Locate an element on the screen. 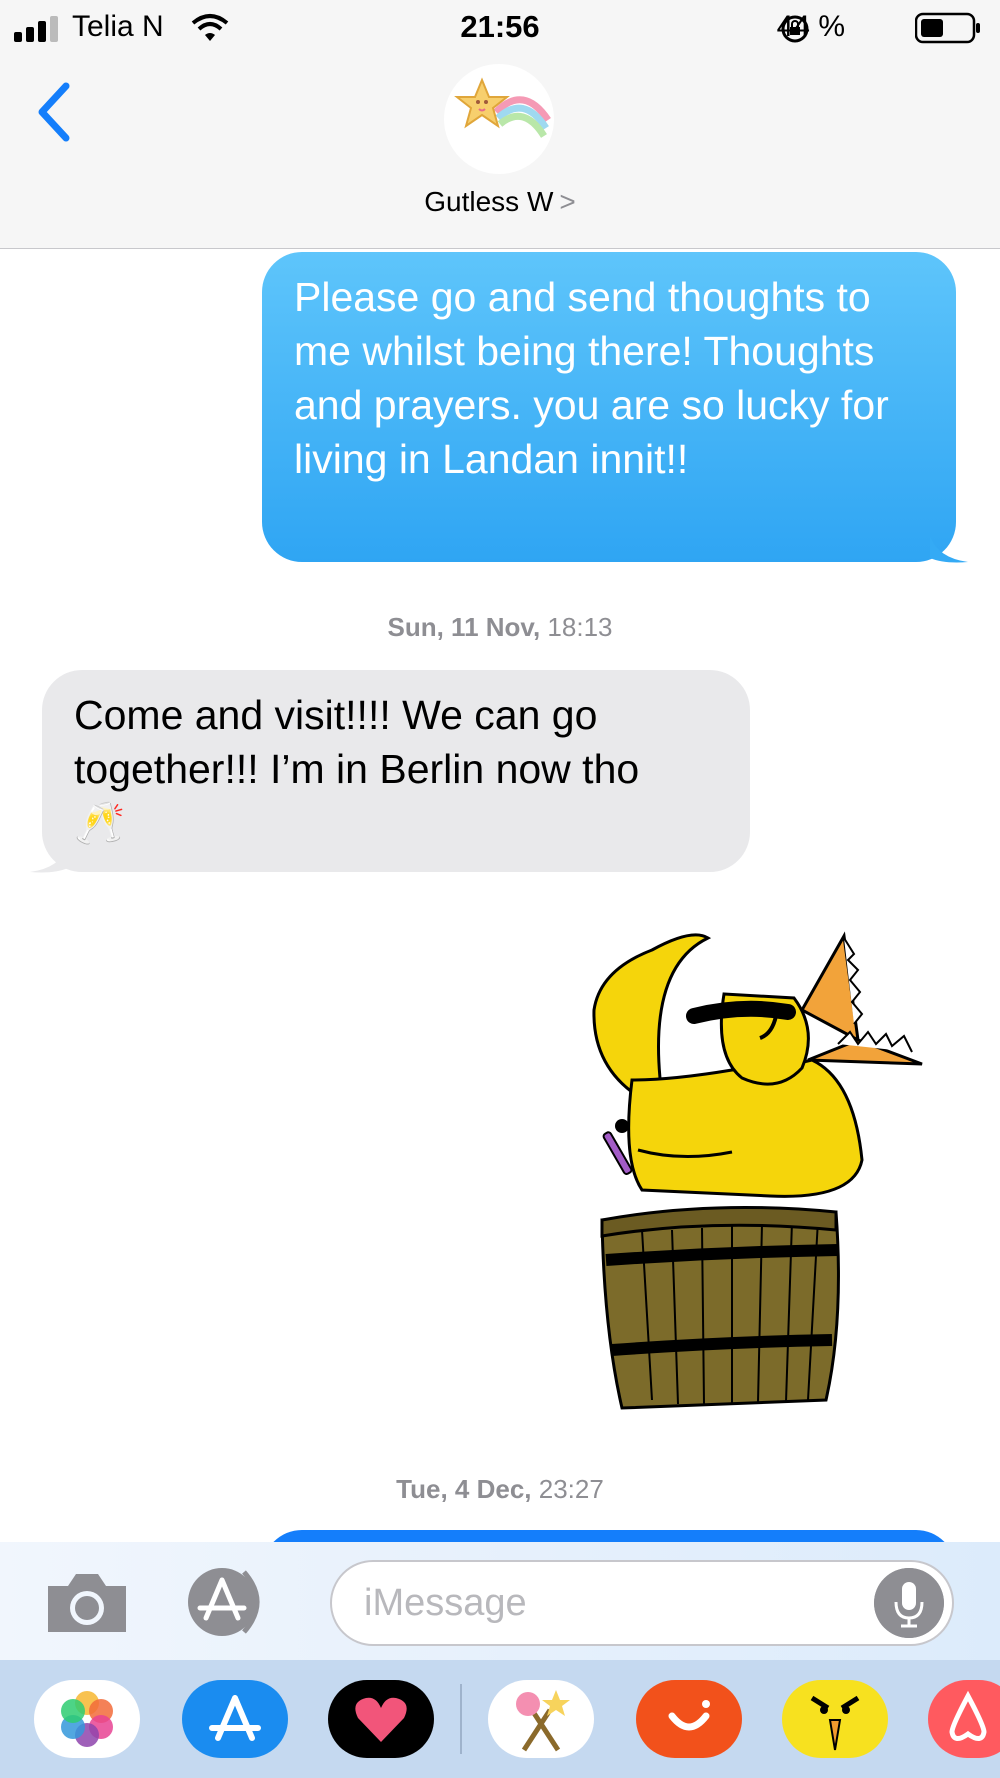 Image resolution: width=1000 pixels, height=1778 pixels. tray-divider is located at coordinates (461, 1719).